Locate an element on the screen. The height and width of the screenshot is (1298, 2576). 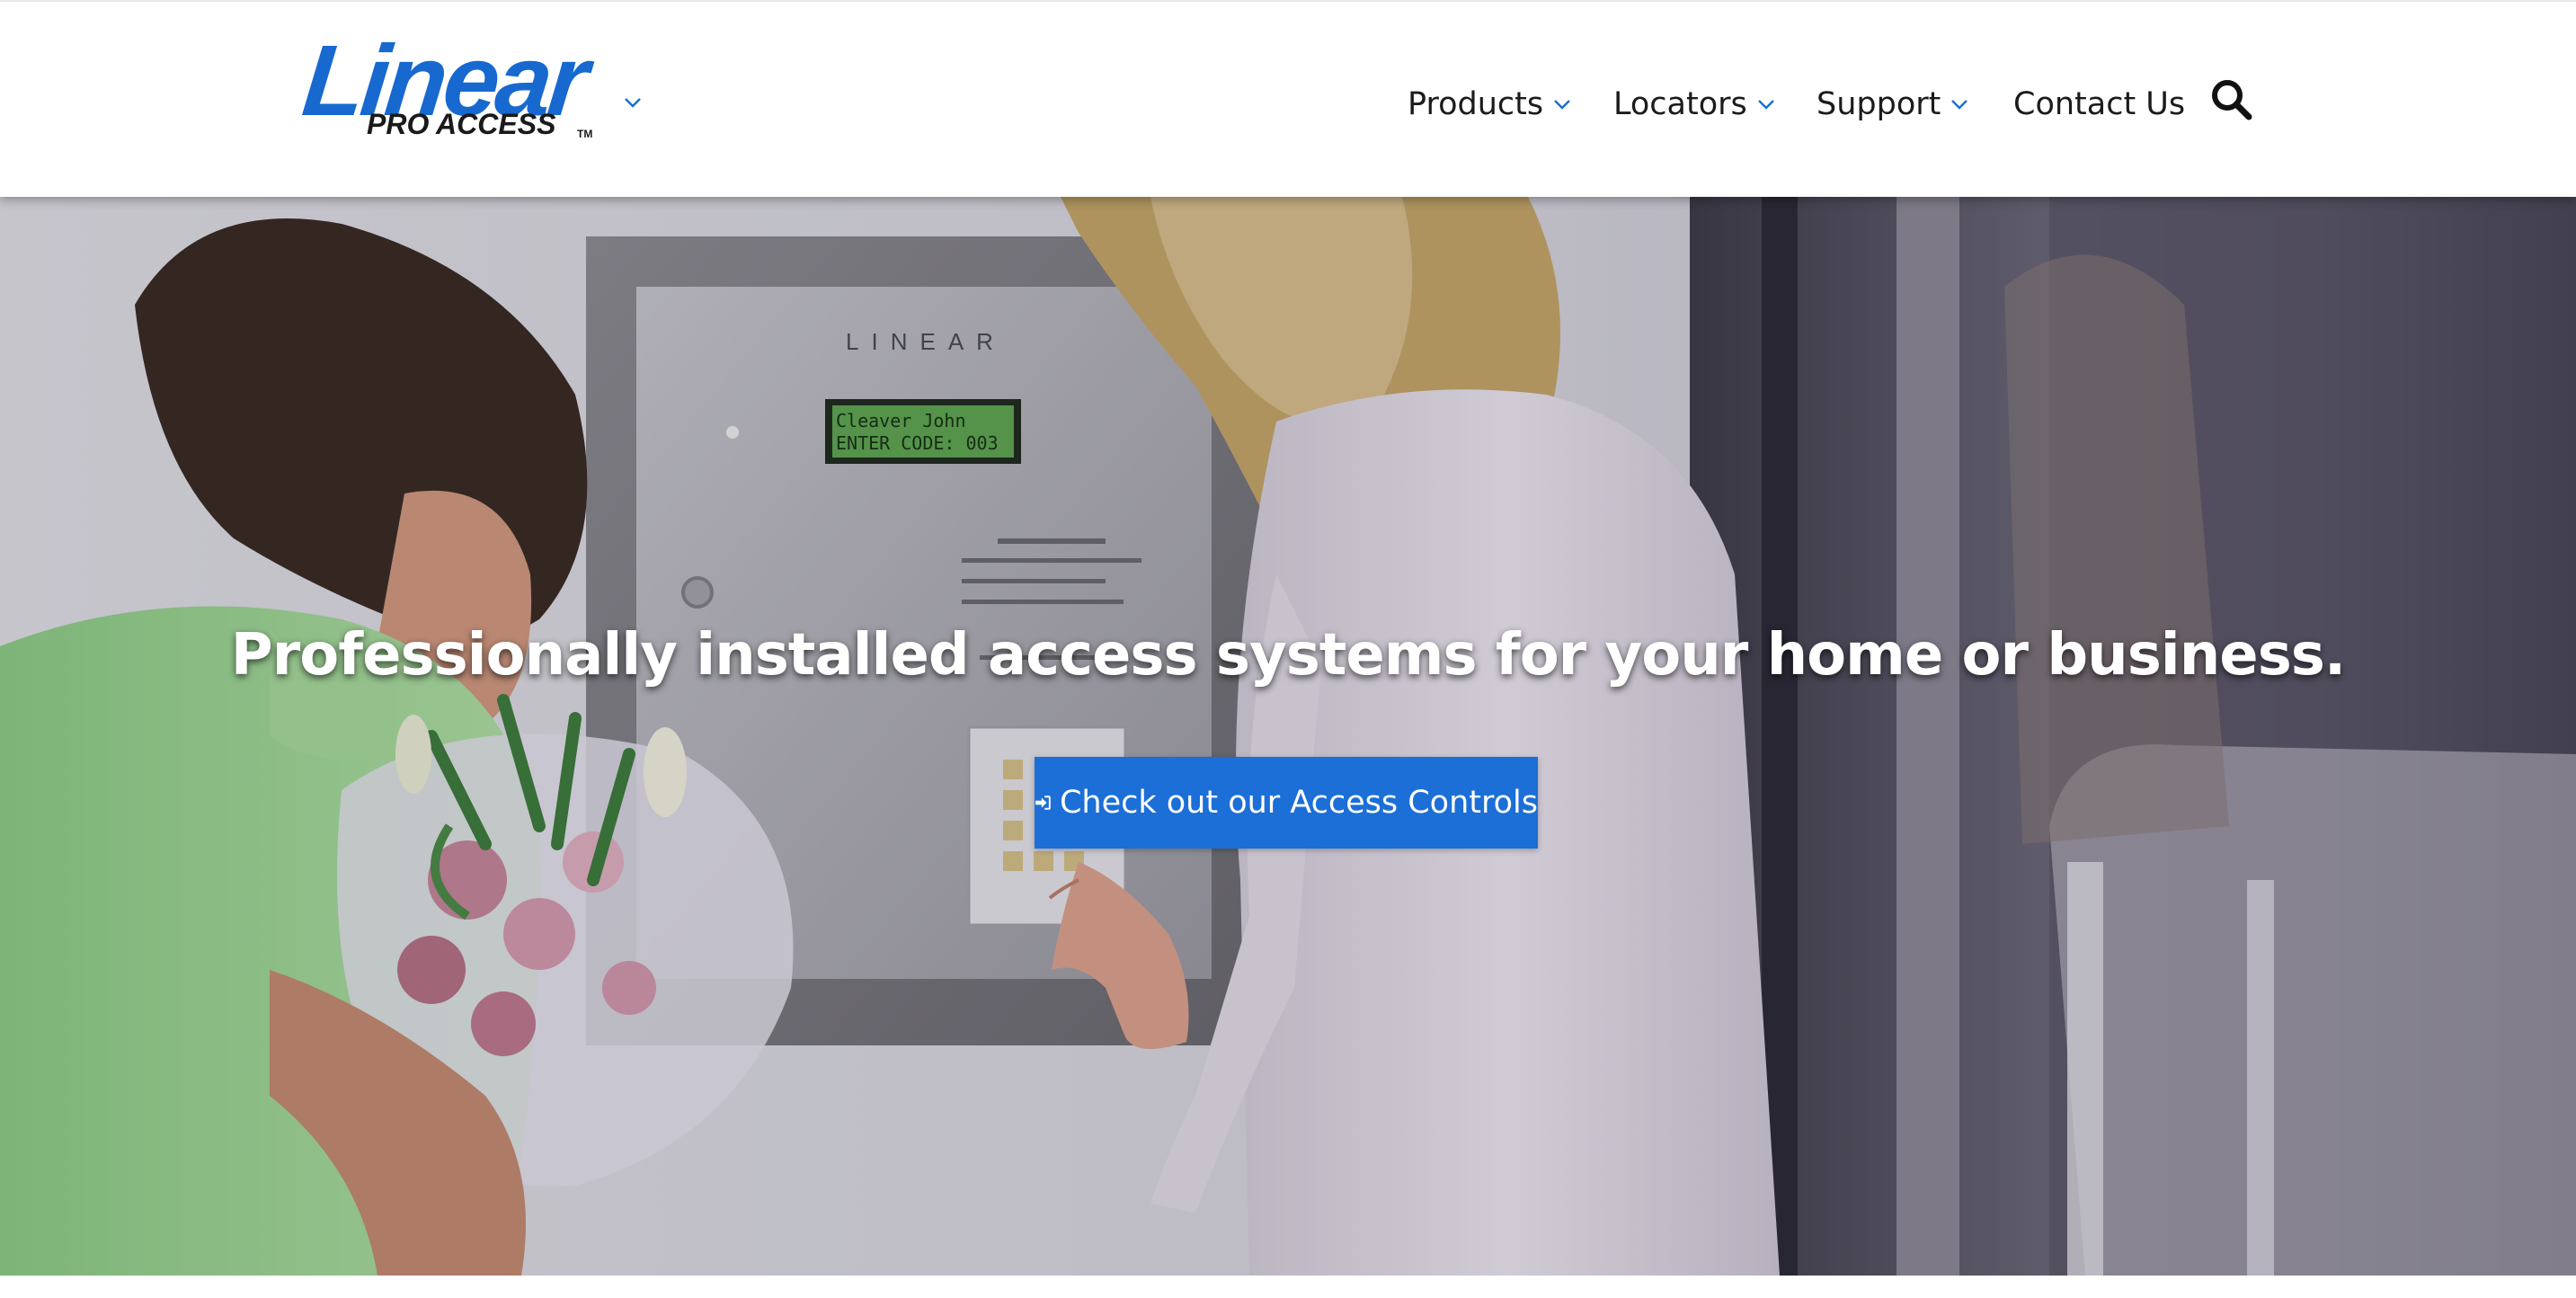
nav-item-products: Products is located at coordinates (1490, 104).